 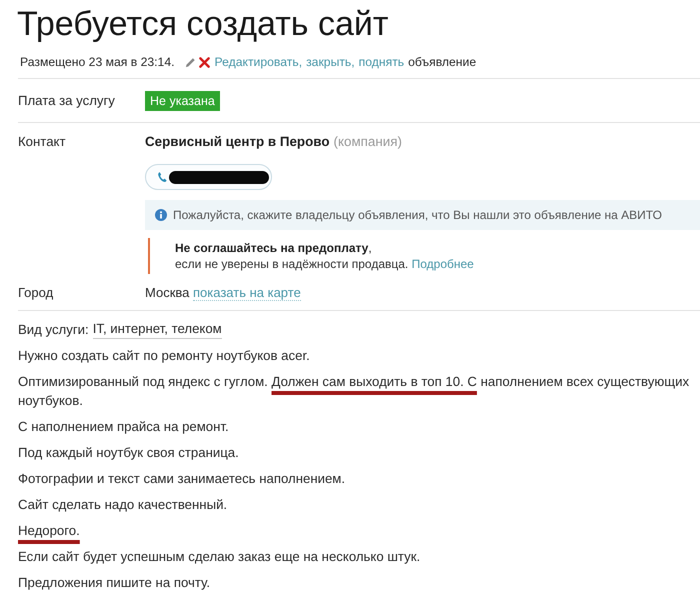 I want to click on description-line: Нужно создать сайт по ремонту ноутбуков acer., so click(x=164, y=356).